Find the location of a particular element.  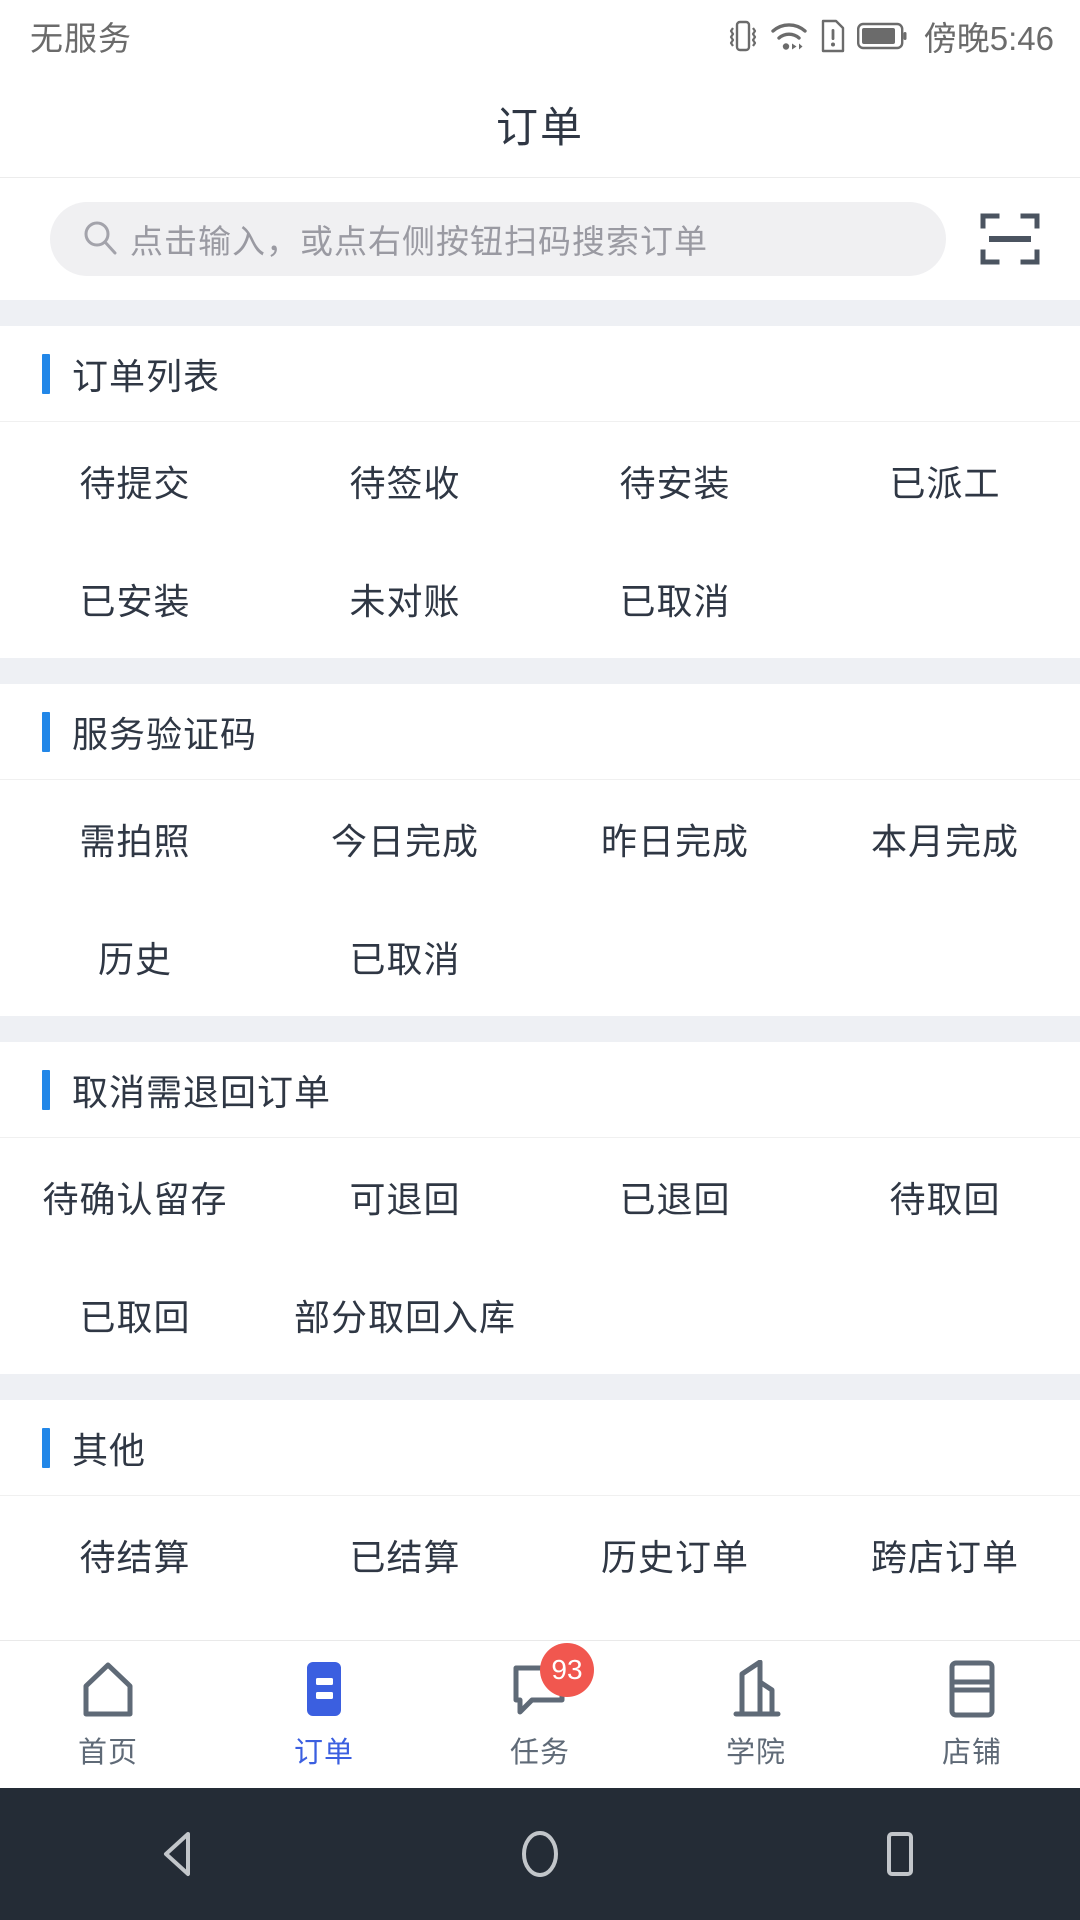

page-header: 订单 is located at coordinates (540, 125).